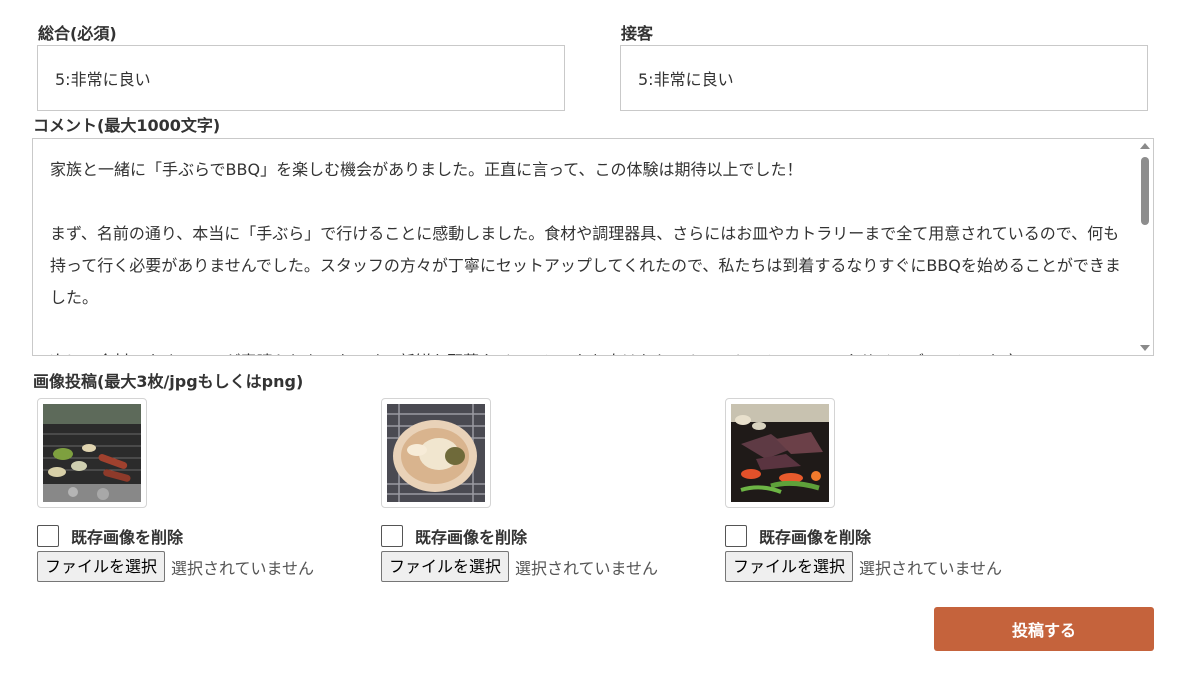 This screenshot has height=673, width=1177. I want to click on bbq-grill-photo-icon, so click(92, 453).